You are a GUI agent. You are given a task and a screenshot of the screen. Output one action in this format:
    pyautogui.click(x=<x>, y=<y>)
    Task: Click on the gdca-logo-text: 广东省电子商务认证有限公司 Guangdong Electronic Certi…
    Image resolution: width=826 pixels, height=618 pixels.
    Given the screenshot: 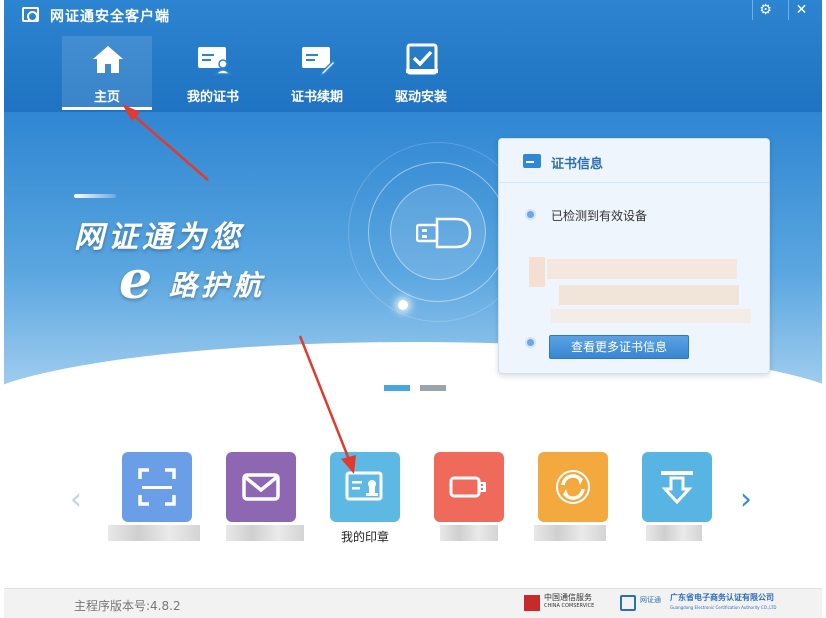 What is the action you would take?
    pyautogui.click(x=723, y=603)
    